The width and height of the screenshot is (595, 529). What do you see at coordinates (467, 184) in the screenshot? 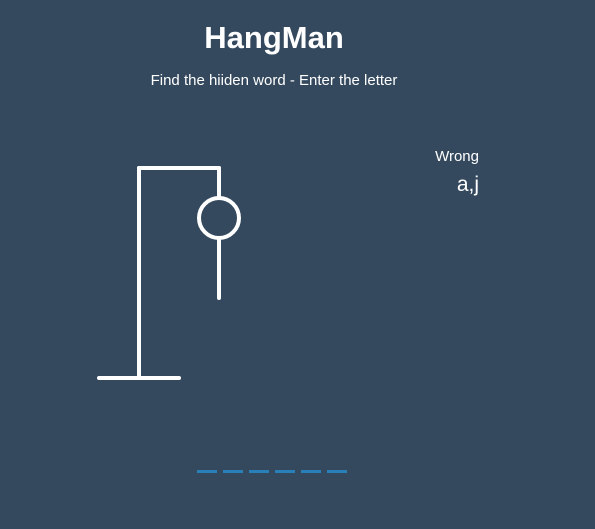
I see `wrong-letters: a,j` at bounding box center [467, 184].